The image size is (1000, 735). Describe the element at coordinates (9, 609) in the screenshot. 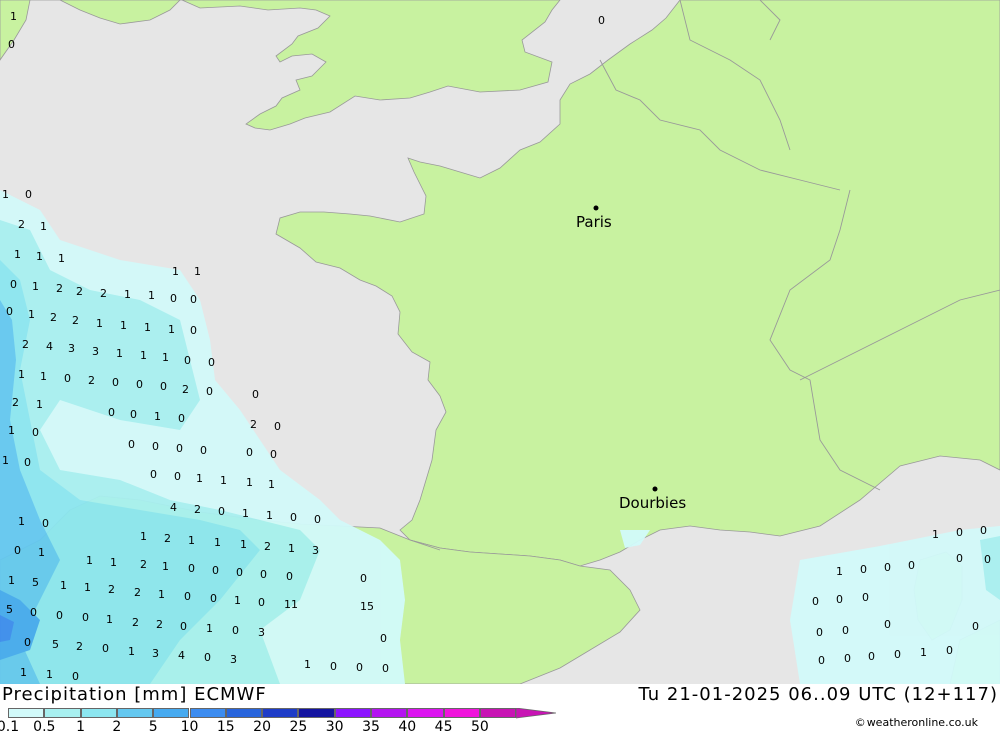

I see `precip-value: 5` at that location.